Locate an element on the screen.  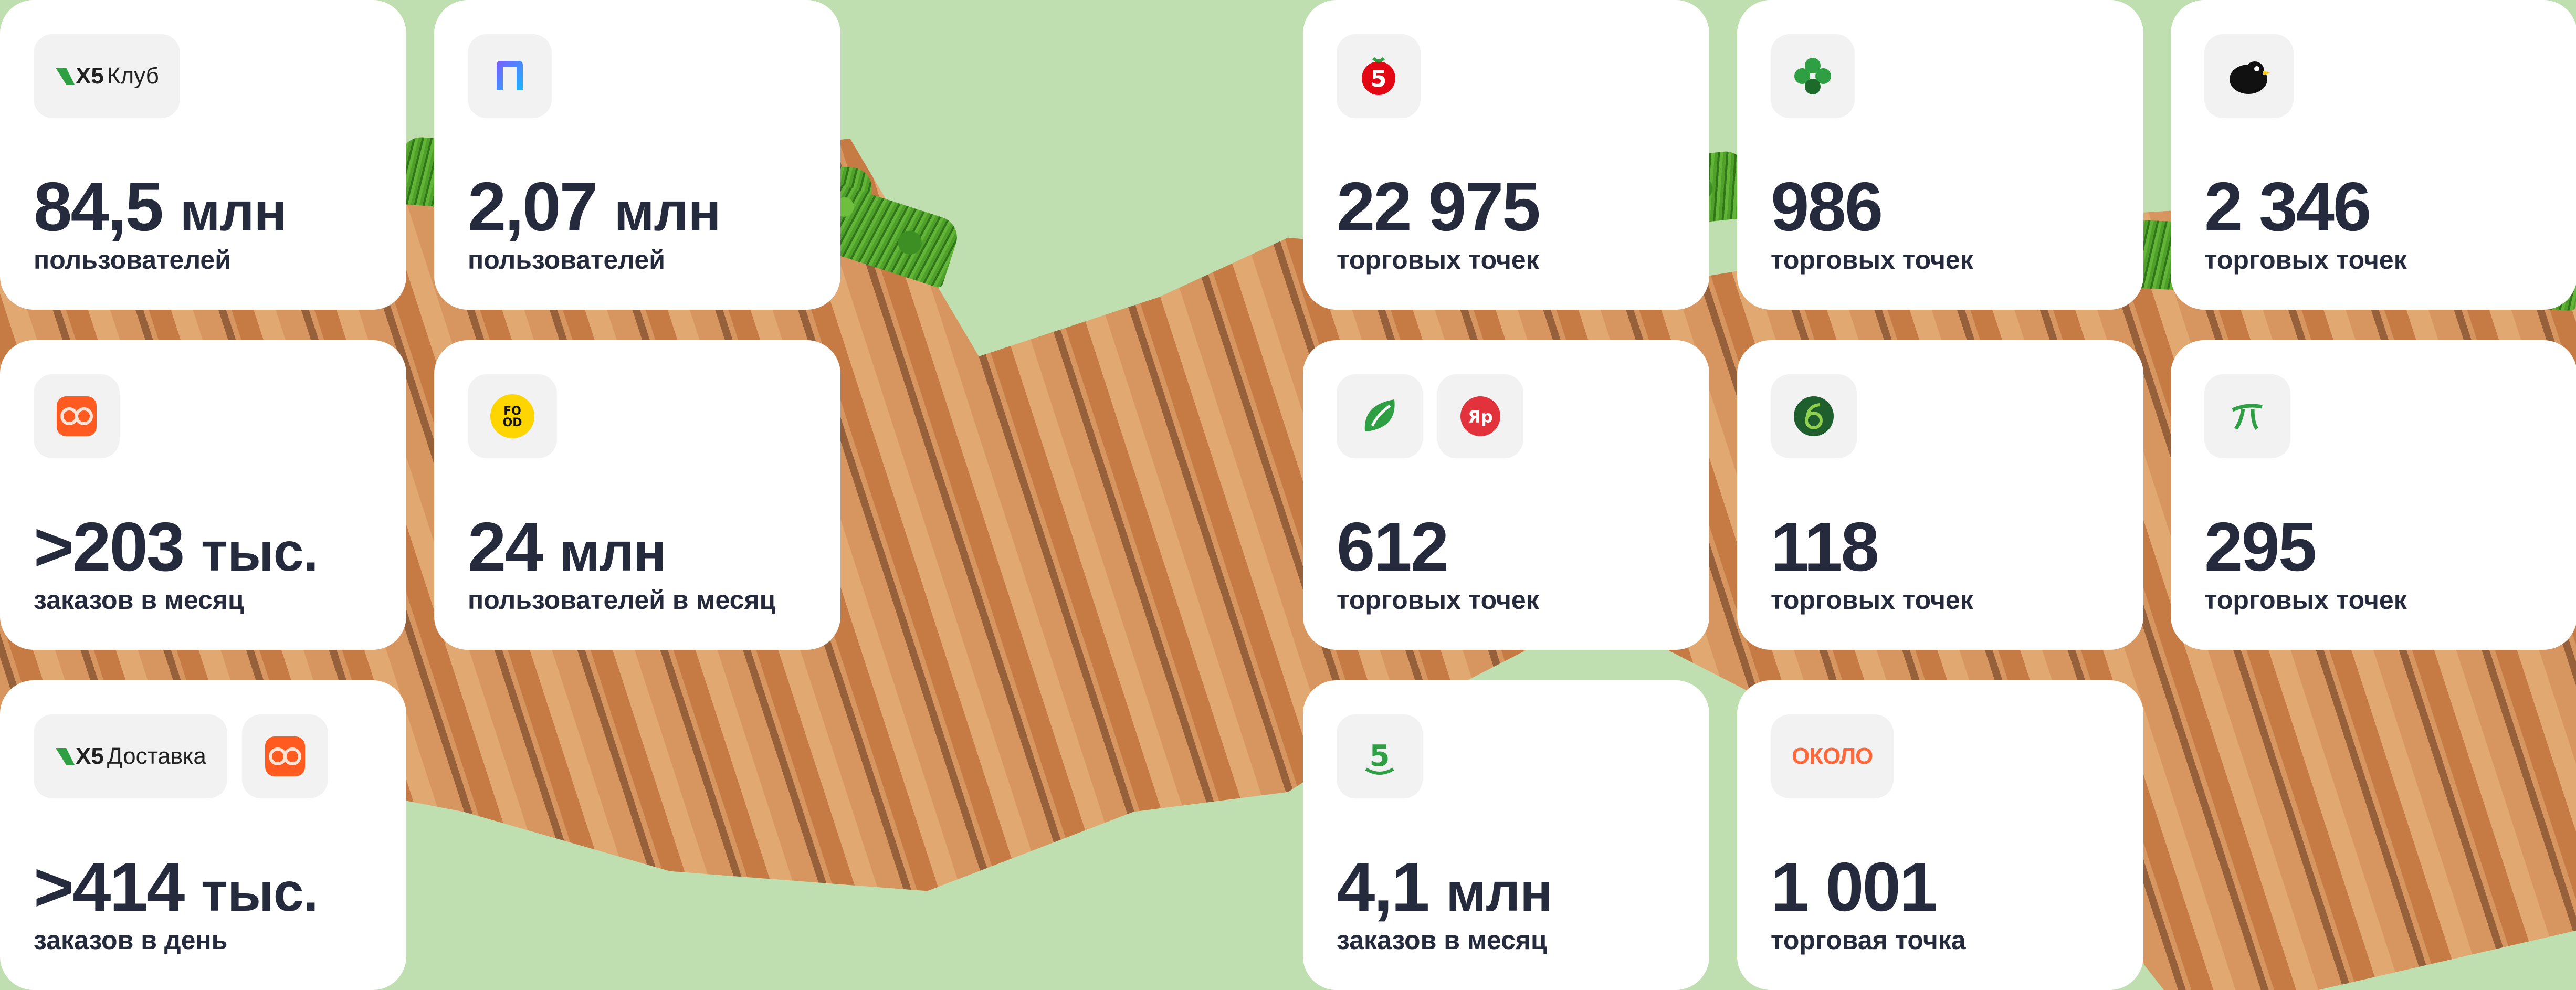
svg-text: OD is located at coordinates (512, 423).